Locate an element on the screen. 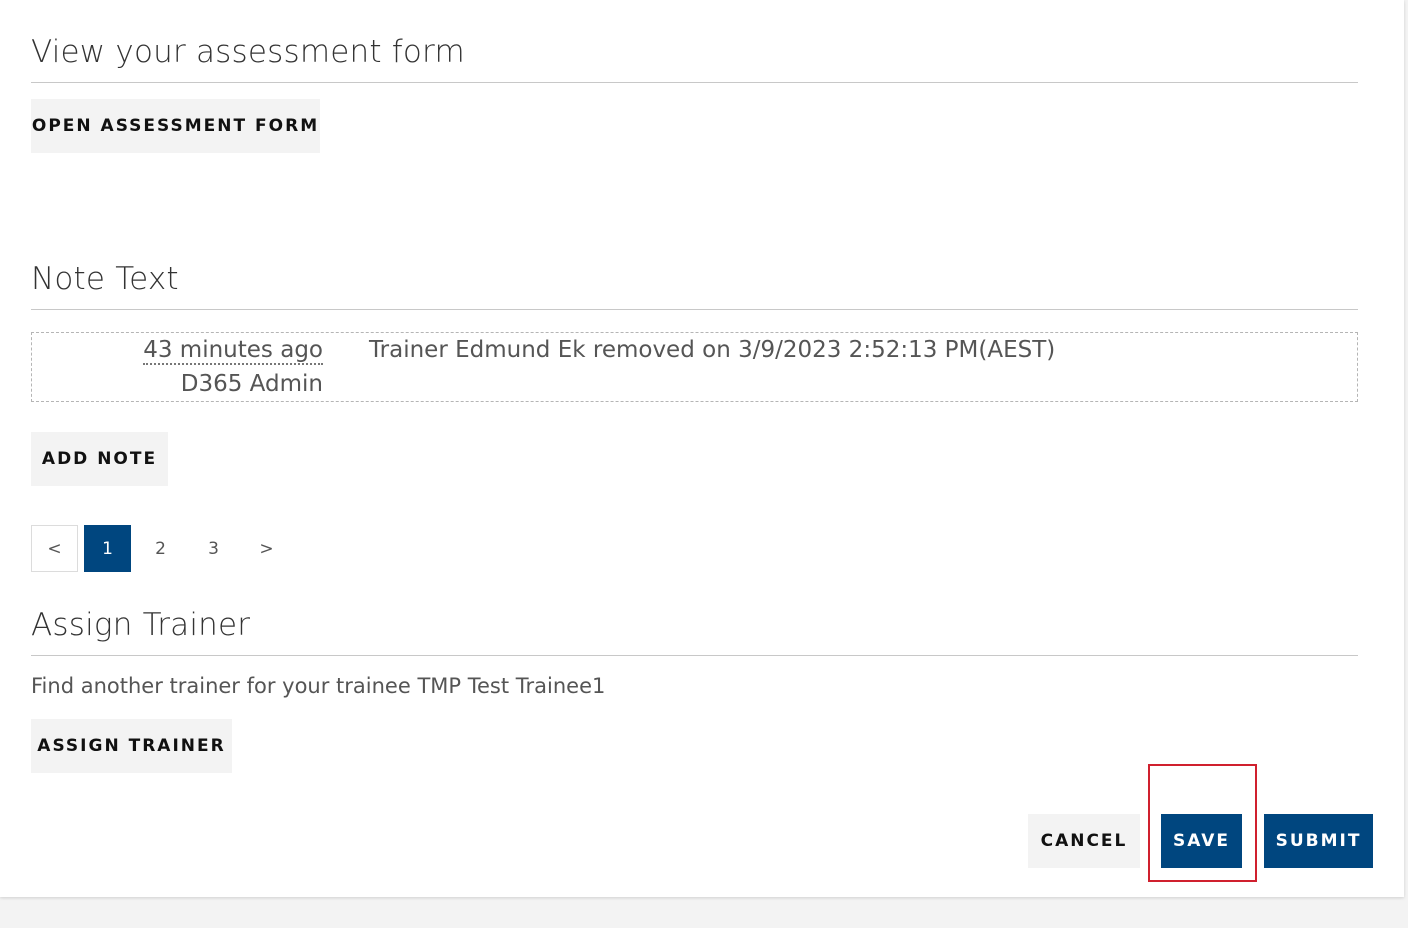  submit-button: SUBMIT is located at coordinates (1318, 841).